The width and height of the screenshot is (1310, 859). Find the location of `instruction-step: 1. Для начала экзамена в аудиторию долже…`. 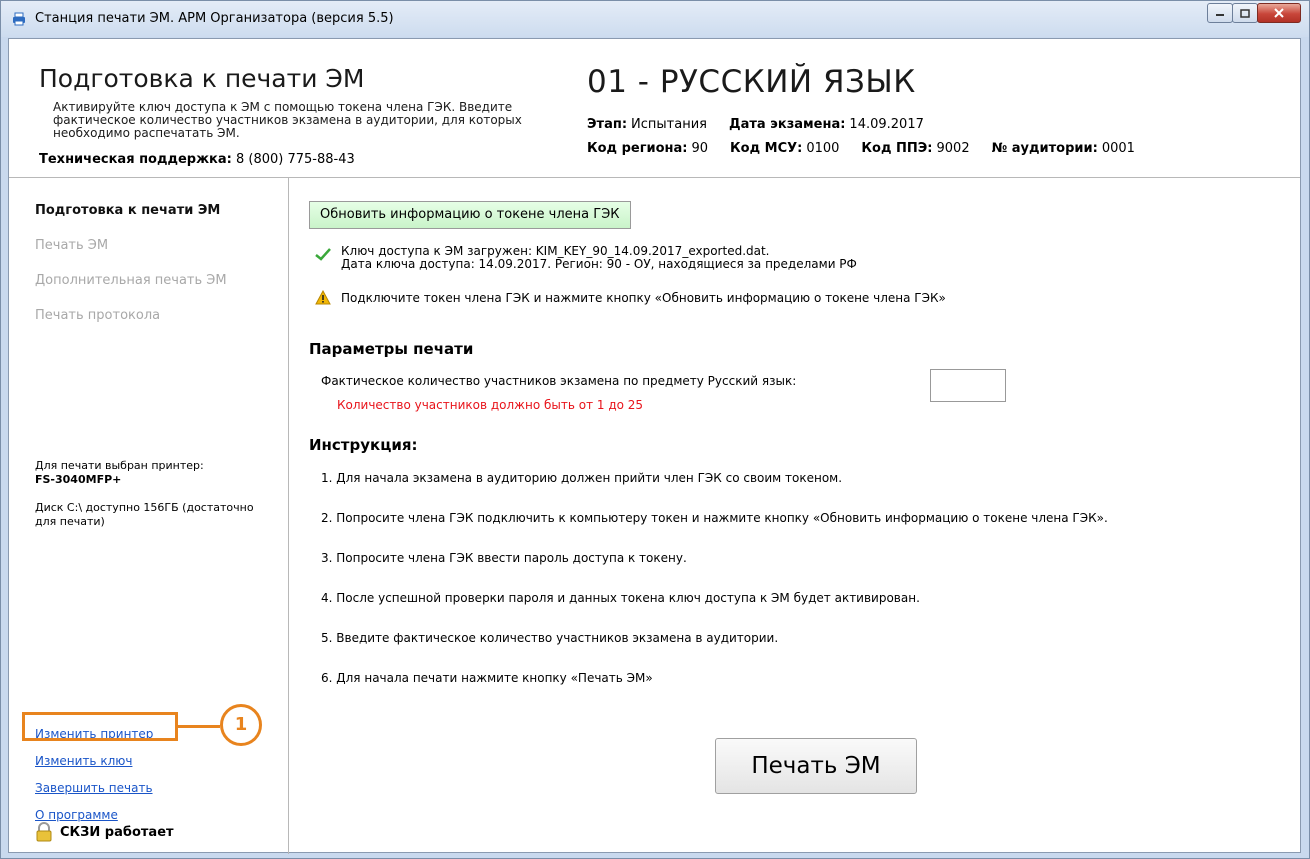

instruction-step: 1. Для начала экзамена в аудиторию долже… is located at coordinates (582, 478).